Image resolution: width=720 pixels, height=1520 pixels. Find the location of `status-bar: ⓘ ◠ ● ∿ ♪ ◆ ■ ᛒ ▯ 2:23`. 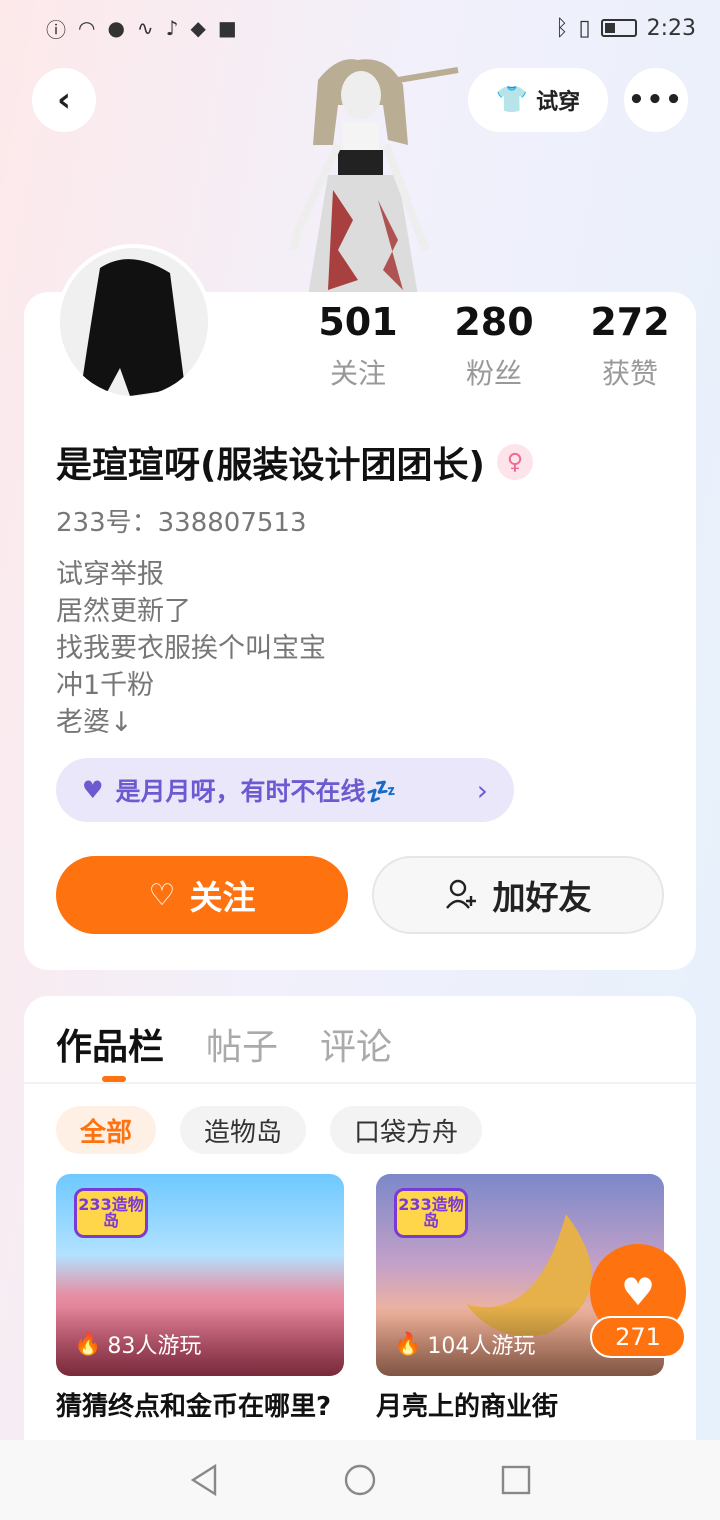

status-bar: ⓘ ◠ ● ∿ ♪ ◆ ■ ᛒ ▯ 2:23 is located at coordinates (360, 28).